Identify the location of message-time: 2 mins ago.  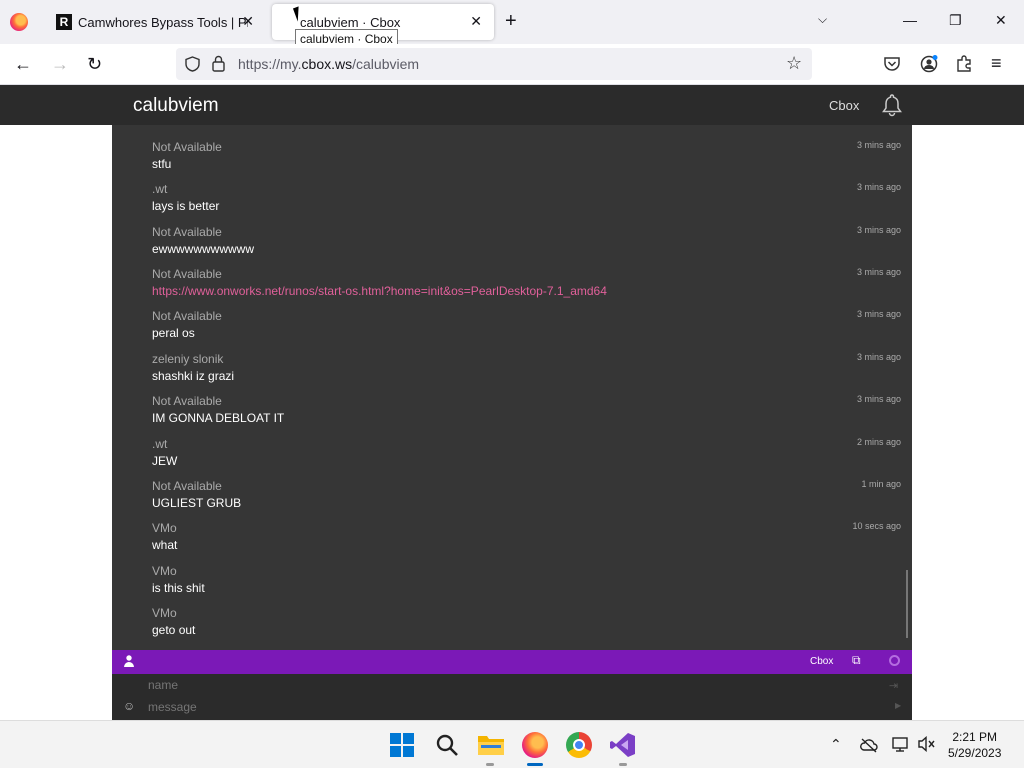
(878, 442).